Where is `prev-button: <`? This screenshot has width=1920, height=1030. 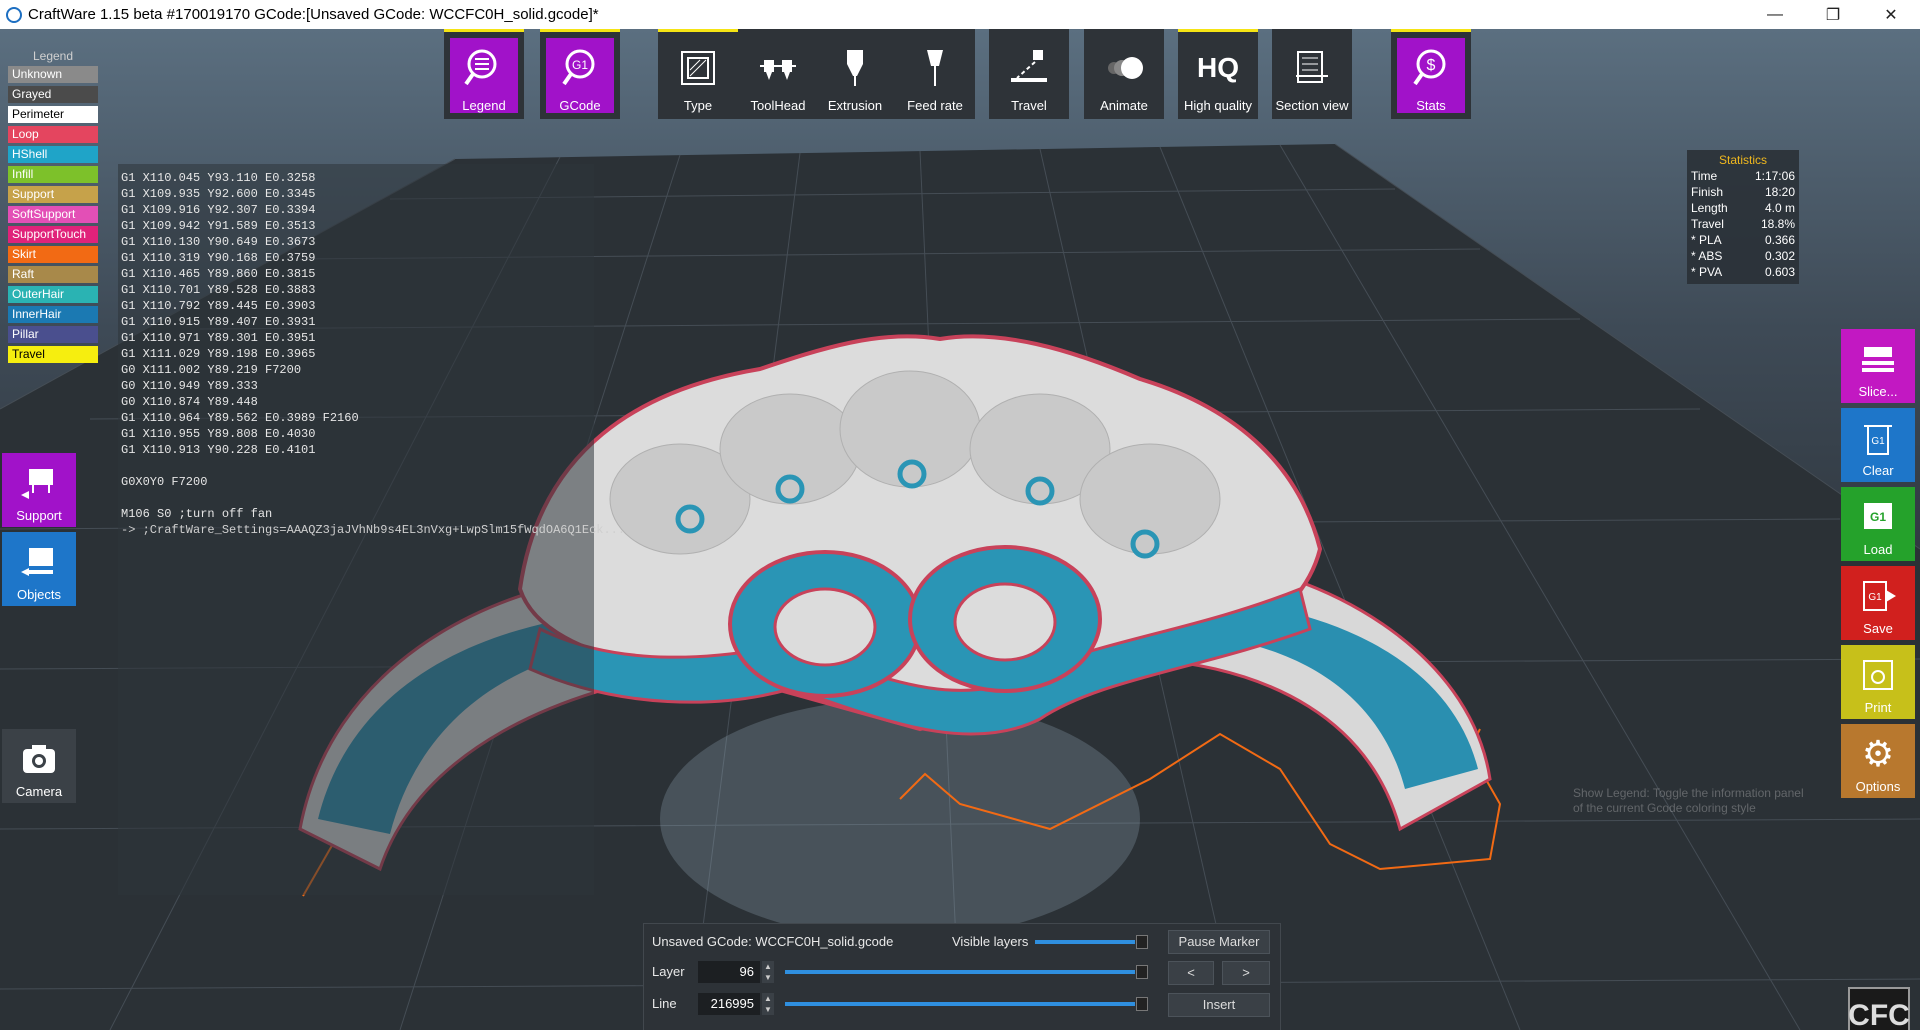 prev-button: < is located at coordinates (1191, 973).